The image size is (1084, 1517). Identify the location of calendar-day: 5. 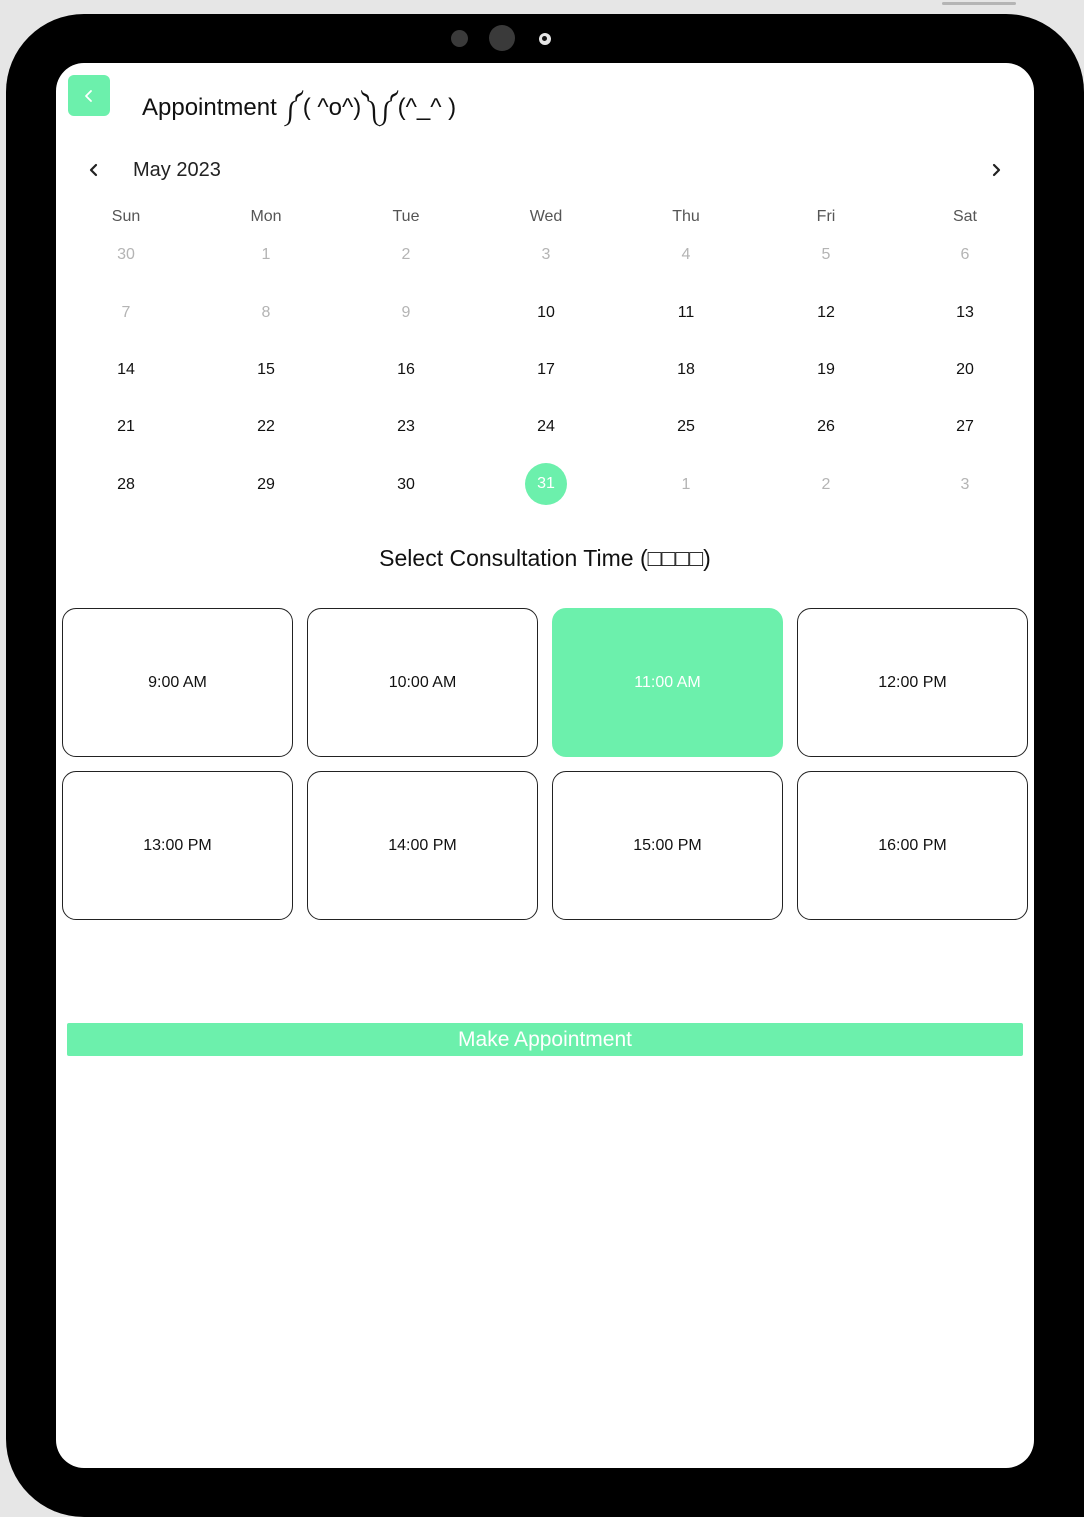
(826, 254).